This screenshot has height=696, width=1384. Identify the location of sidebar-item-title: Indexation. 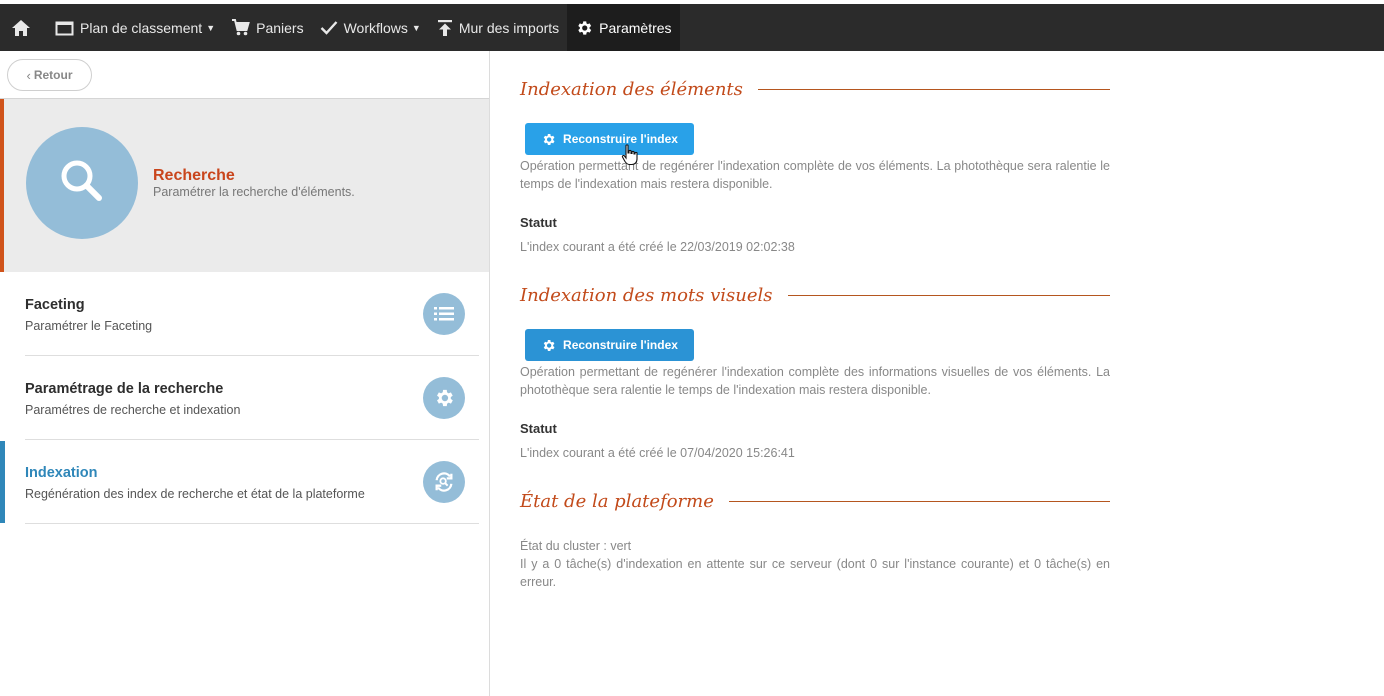
(61, 473).